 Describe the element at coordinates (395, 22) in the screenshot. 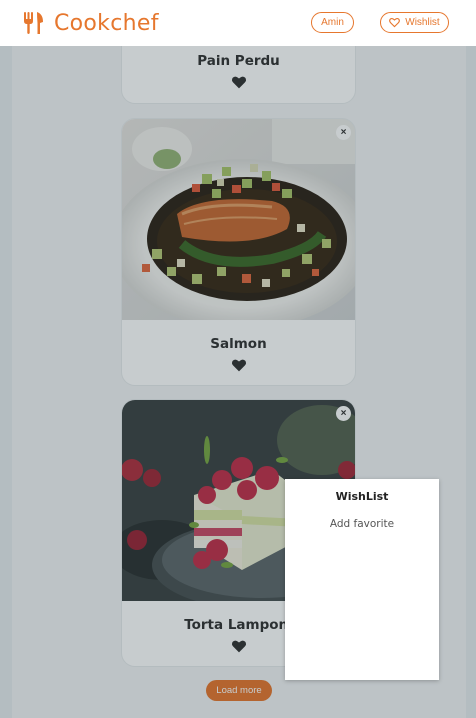

I see `heart-outline-icon` at that location.